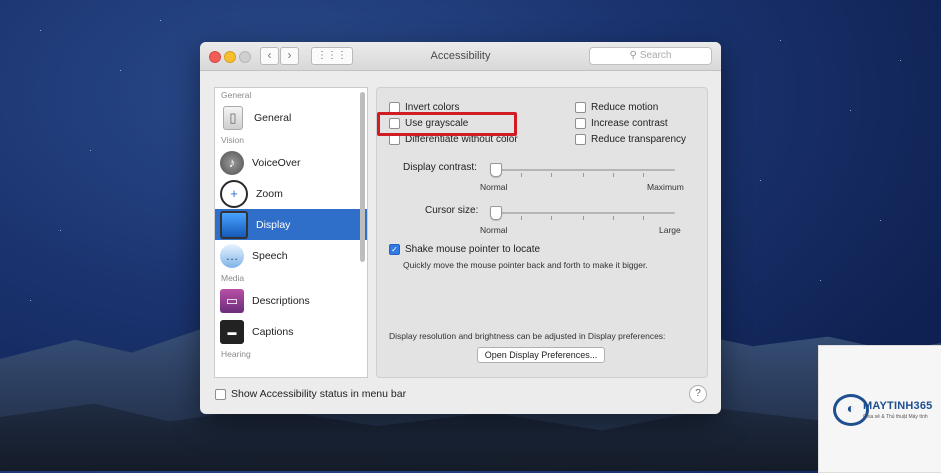 This screenshot has height=473, width=941. Describe the element at coordinates (494, 187) in the screenshot. I see `contrast-min-label: Normal` at that location.